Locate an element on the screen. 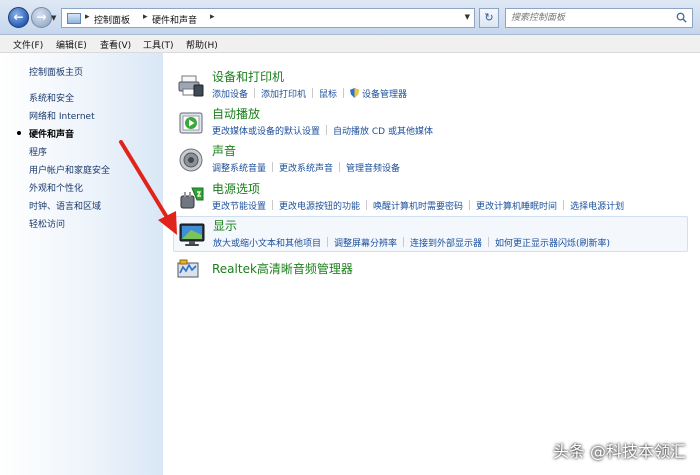  realtek-title: Realtek高清晰音频管理器 is located at coordinates (282, 268).